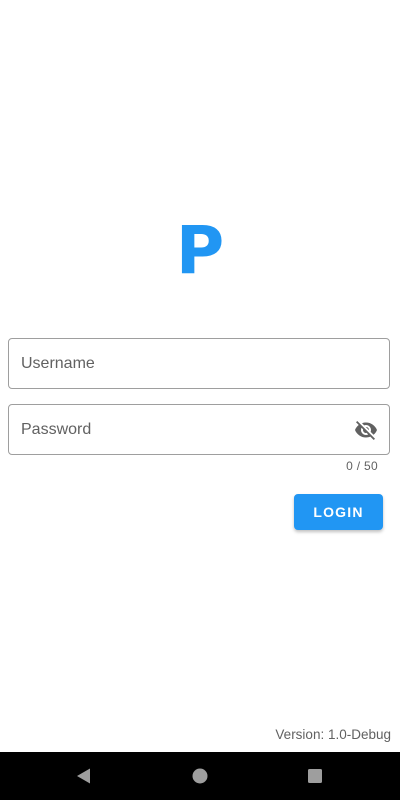 The image size is (400, 800). What do you see at coordinates (338, 512) in the screenshot?
I see `login-button: LOGIN` at bounding box center [338, 512].